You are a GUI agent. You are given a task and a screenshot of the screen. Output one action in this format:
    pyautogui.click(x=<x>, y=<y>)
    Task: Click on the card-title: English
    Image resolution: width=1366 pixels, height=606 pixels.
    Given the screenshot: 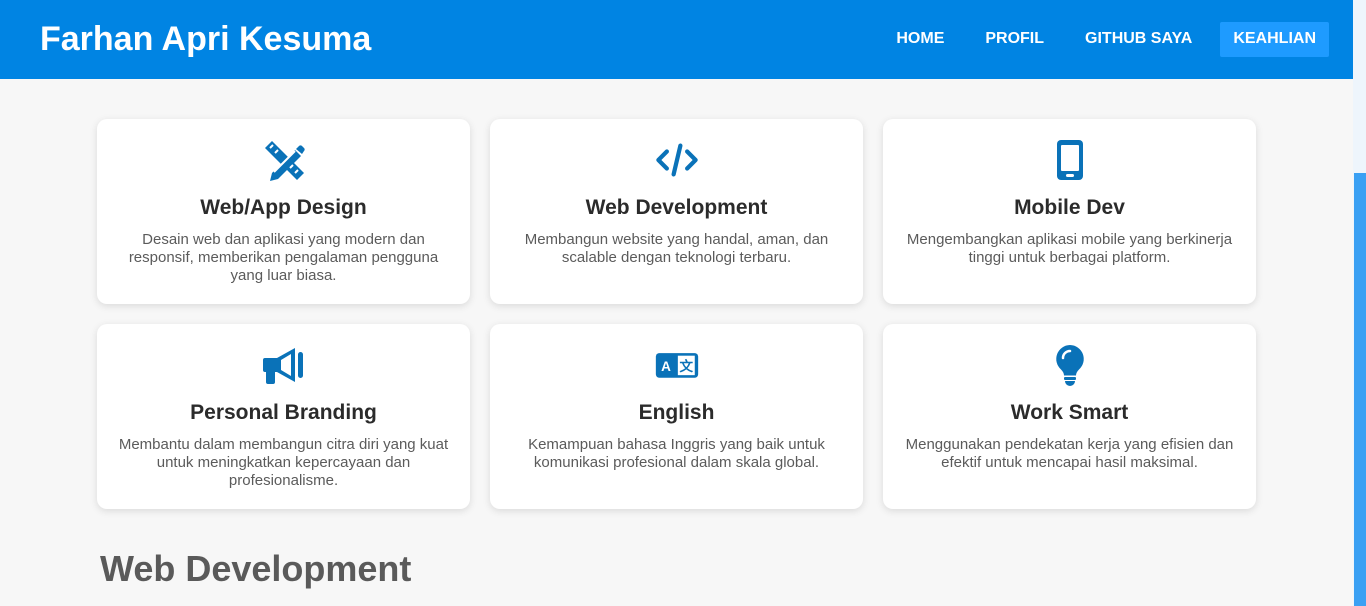 What is the action you would take?
    pyautogui.click(x=676, y=412)
    